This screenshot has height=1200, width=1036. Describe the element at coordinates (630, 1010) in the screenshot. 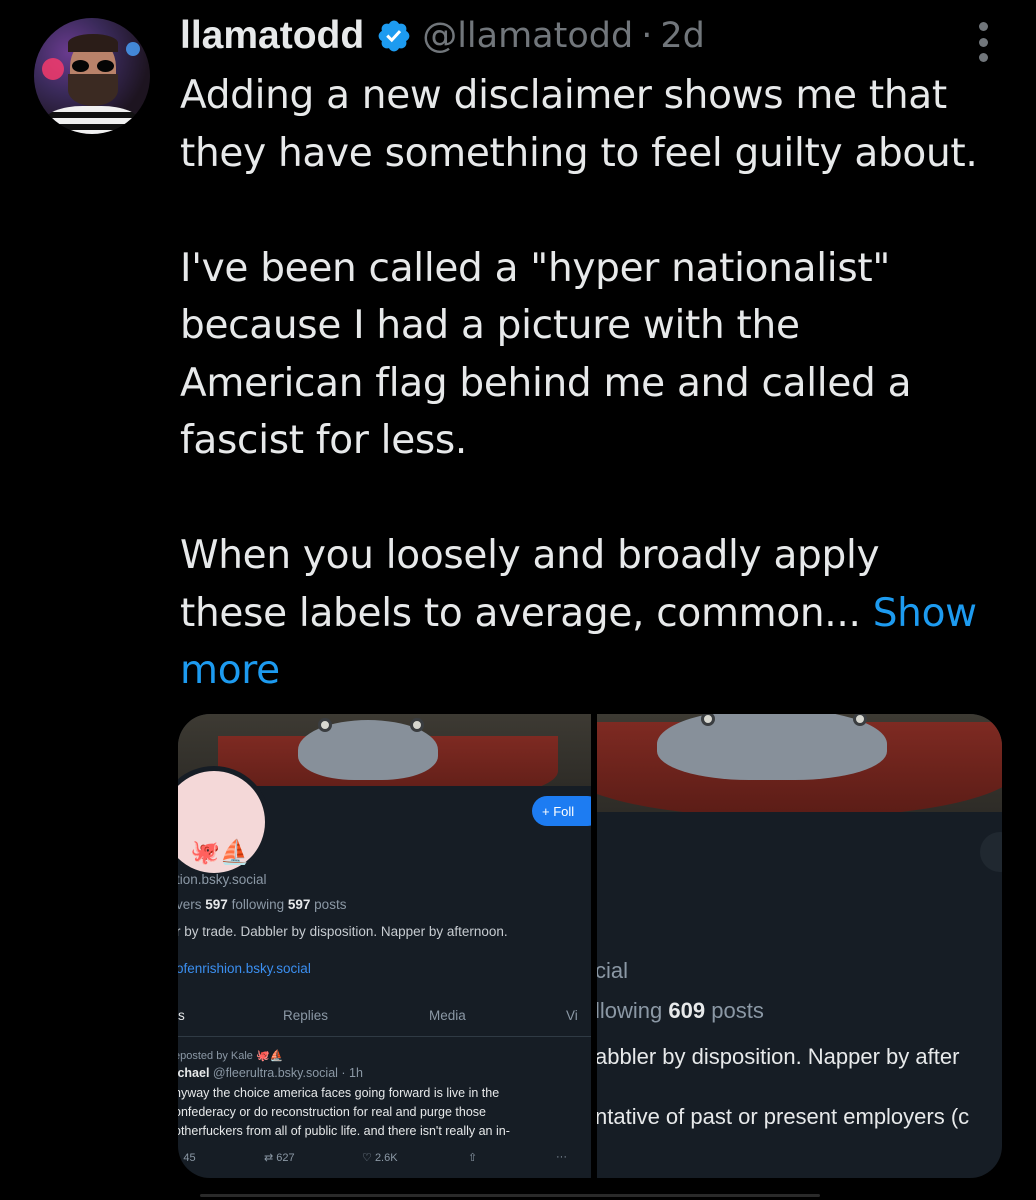

I see `following-label: llowing` at that location.